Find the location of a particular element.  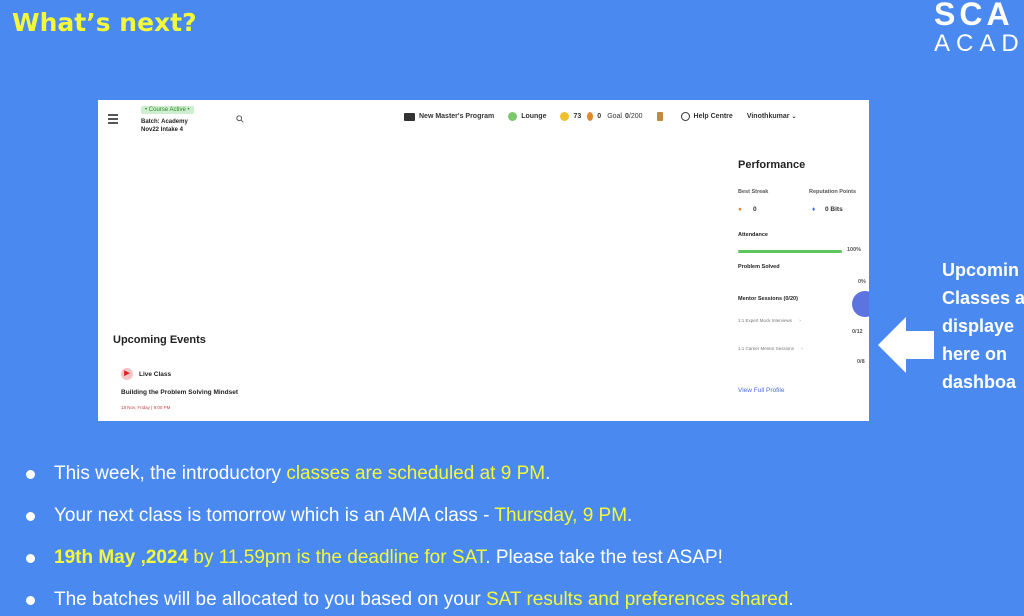

attendance-label: Attendance is located at coordinates (753, 235).